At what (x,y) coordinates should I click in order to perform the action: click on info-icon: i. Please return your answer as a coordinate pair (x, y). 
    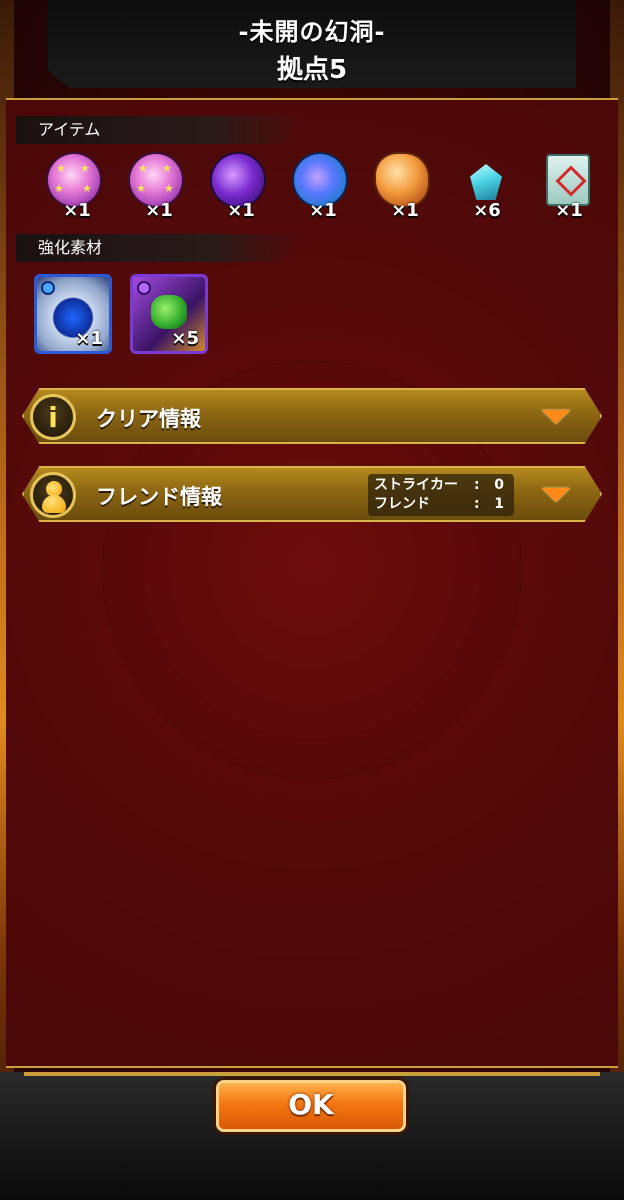
    Looking at the image, I should click on (53, 417).